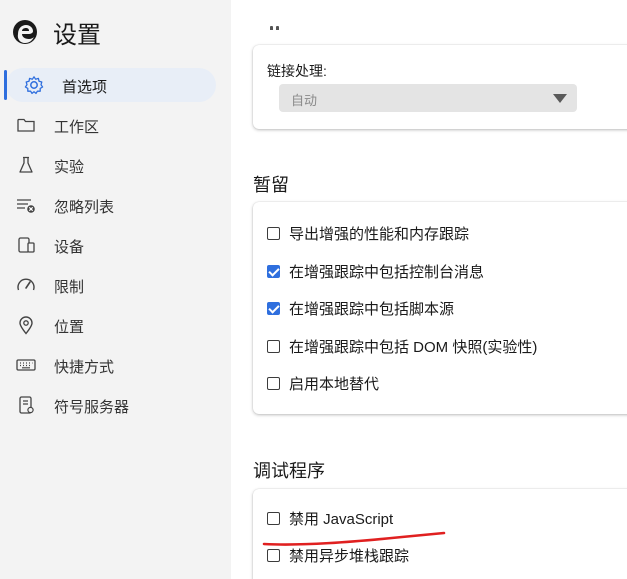  What do you see at coordinates (26, 405) in the screenshot?
I see `symbol-server-icon` at bounding box center [26, 405].